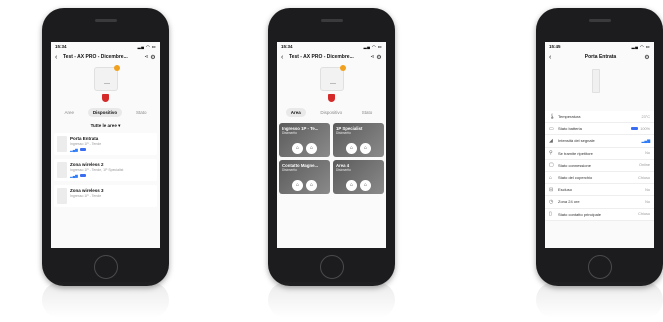  What do you see at coordinates (358, 140) in the screenshot?
I see `area-card: 1P Specialist Disinserito ⌂ ⌂` at bounding box center [358, 140].